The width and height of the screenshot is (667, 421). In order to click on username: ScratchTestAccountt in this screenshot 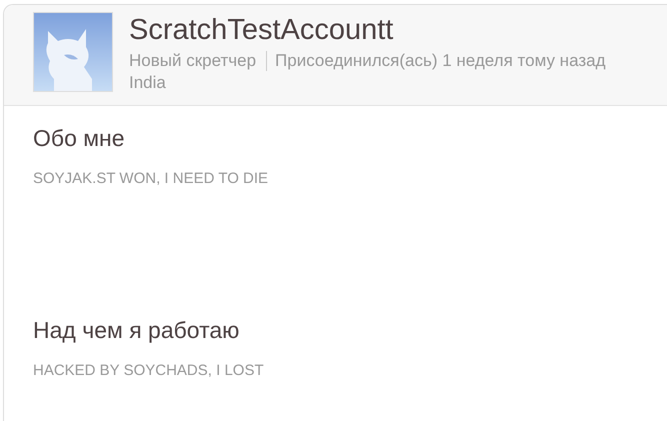, I will do `click(261, 30)`.